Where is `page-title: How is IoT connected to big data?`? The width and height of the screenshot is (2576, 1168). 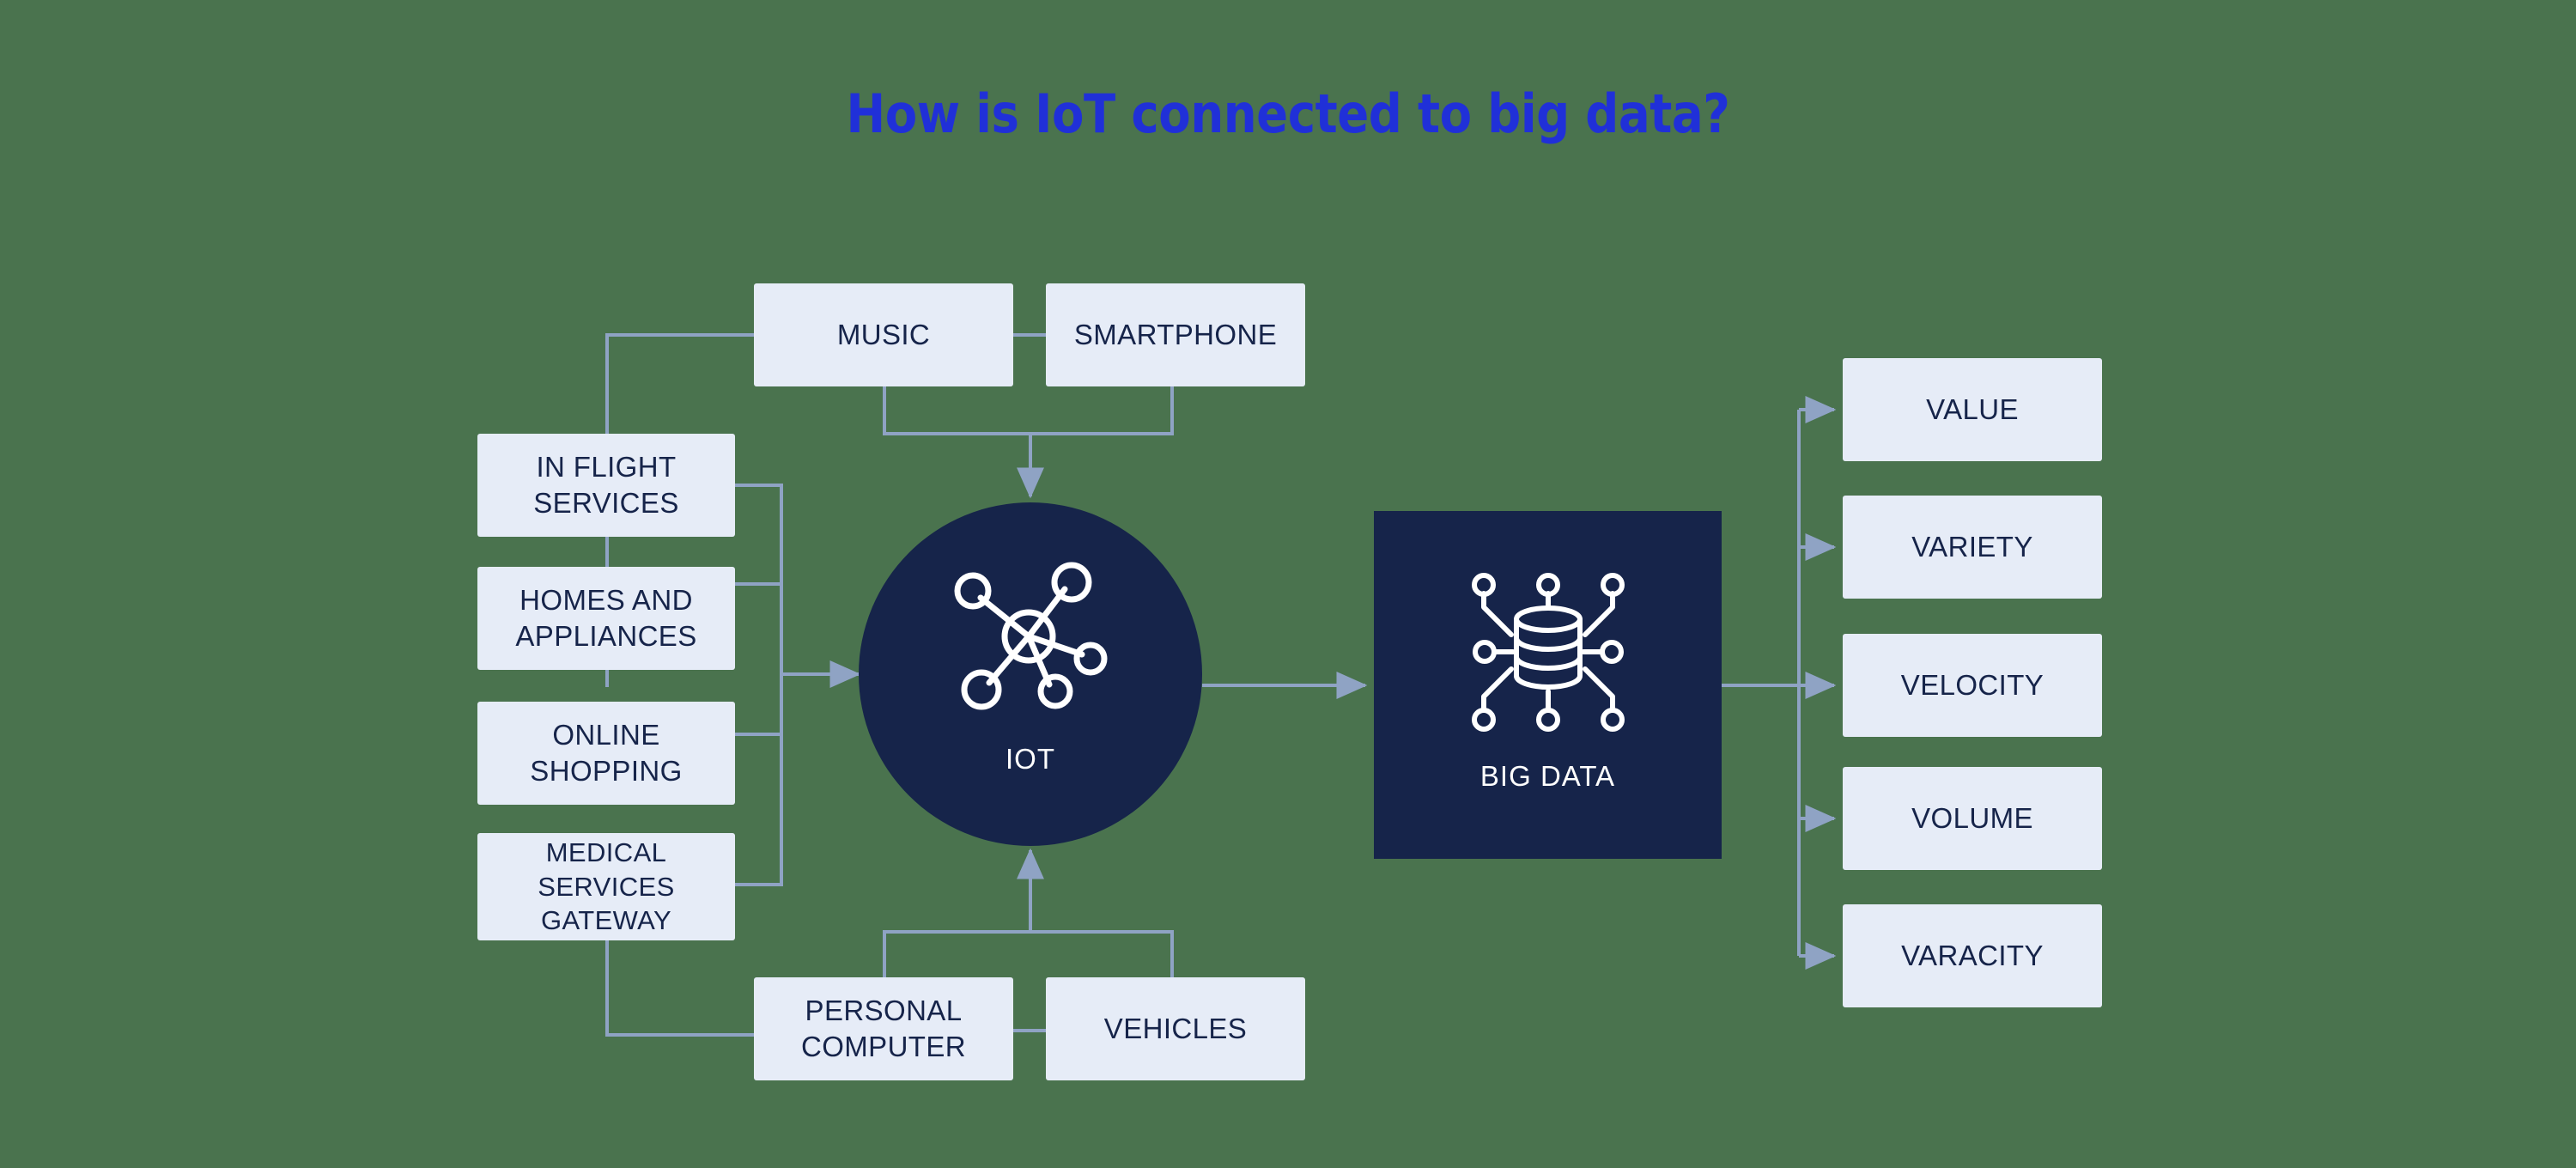
page-title: How is IoT connected to big data? is located at coordinates (1288, 113).